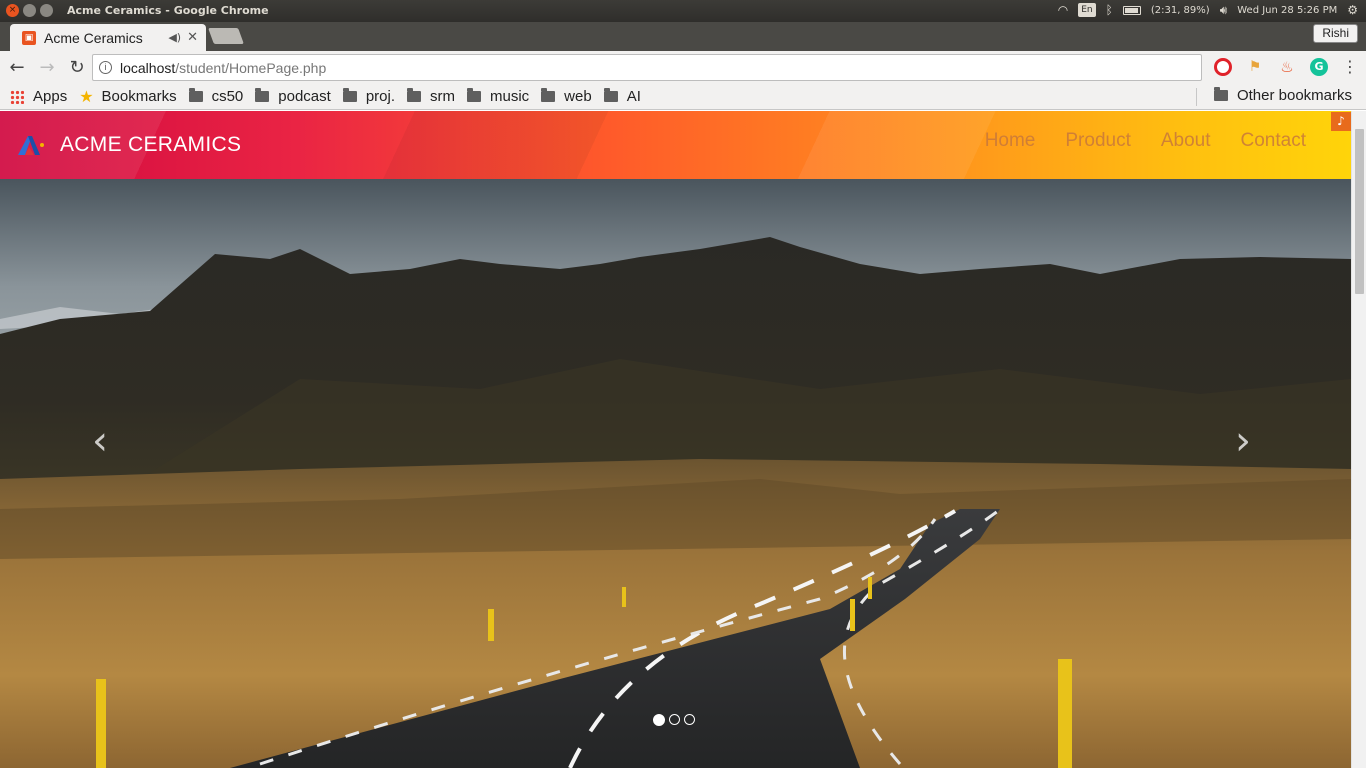 The width and height of the screenshot is (1366, 768). I want to click on scrollbar-thumb, so click(1359, 211).